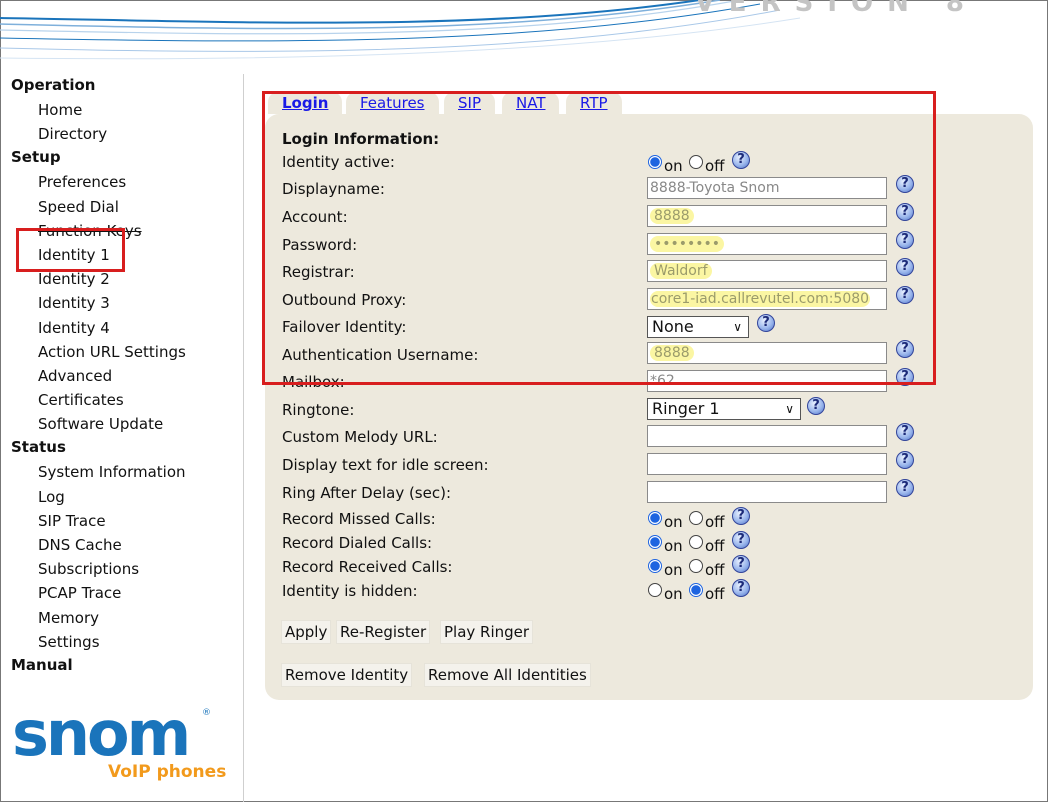 This screenshot has height=802, width=1048. I want to click on label-ring-after-delay: Ring After Delay (sec):, so click(367, 493).